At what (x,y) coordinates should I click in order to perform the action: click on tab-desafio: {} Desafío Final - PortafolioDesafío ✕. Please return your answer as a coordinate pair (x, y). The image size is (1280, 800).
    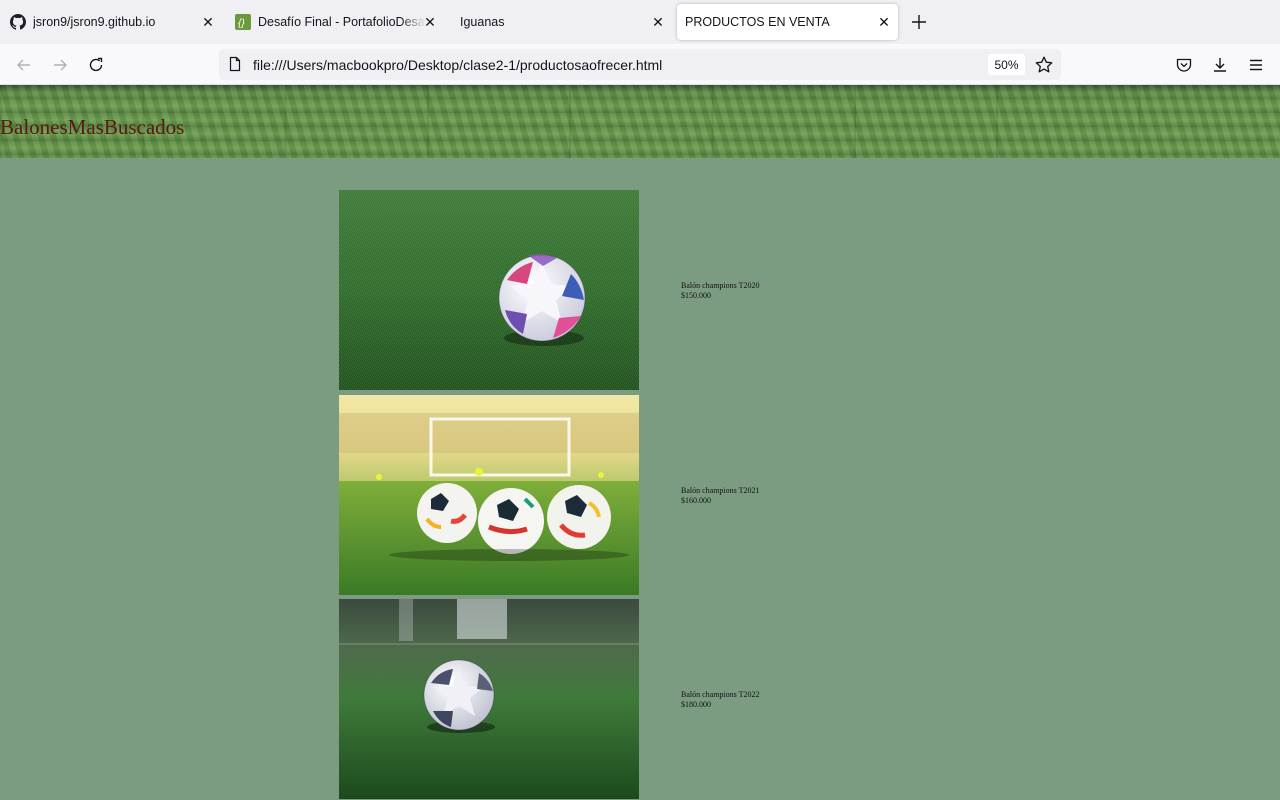
    Looking at the image, I should click on (335, 22).